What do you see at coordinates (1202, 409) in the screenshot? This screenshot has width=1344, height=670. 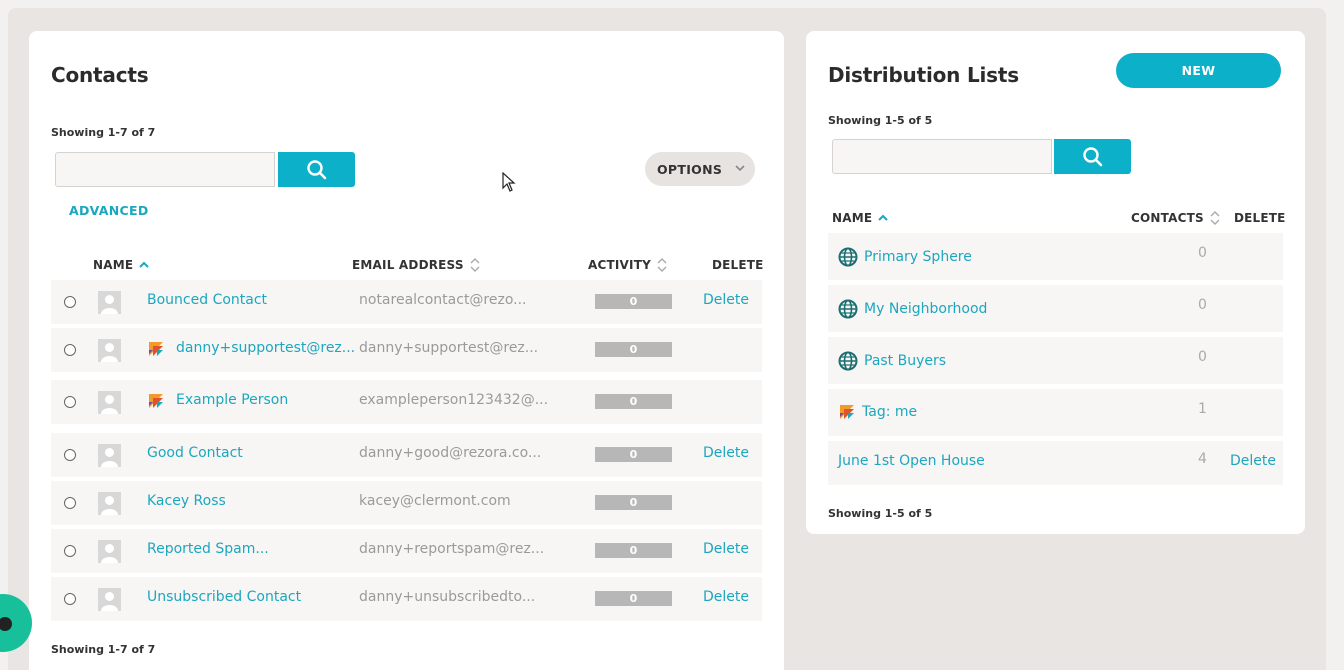 I see `distribution-list-count: 1` at bounding box center [1202, 409].